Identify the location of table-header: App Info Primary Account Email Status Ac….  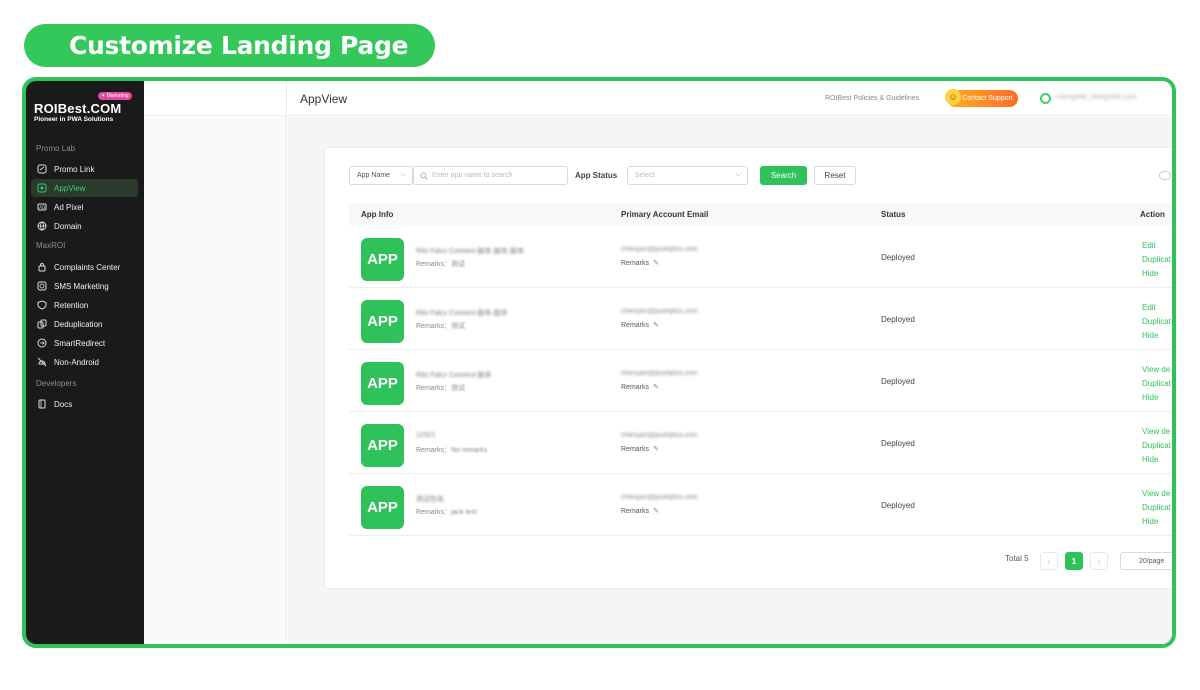
(760, 214).